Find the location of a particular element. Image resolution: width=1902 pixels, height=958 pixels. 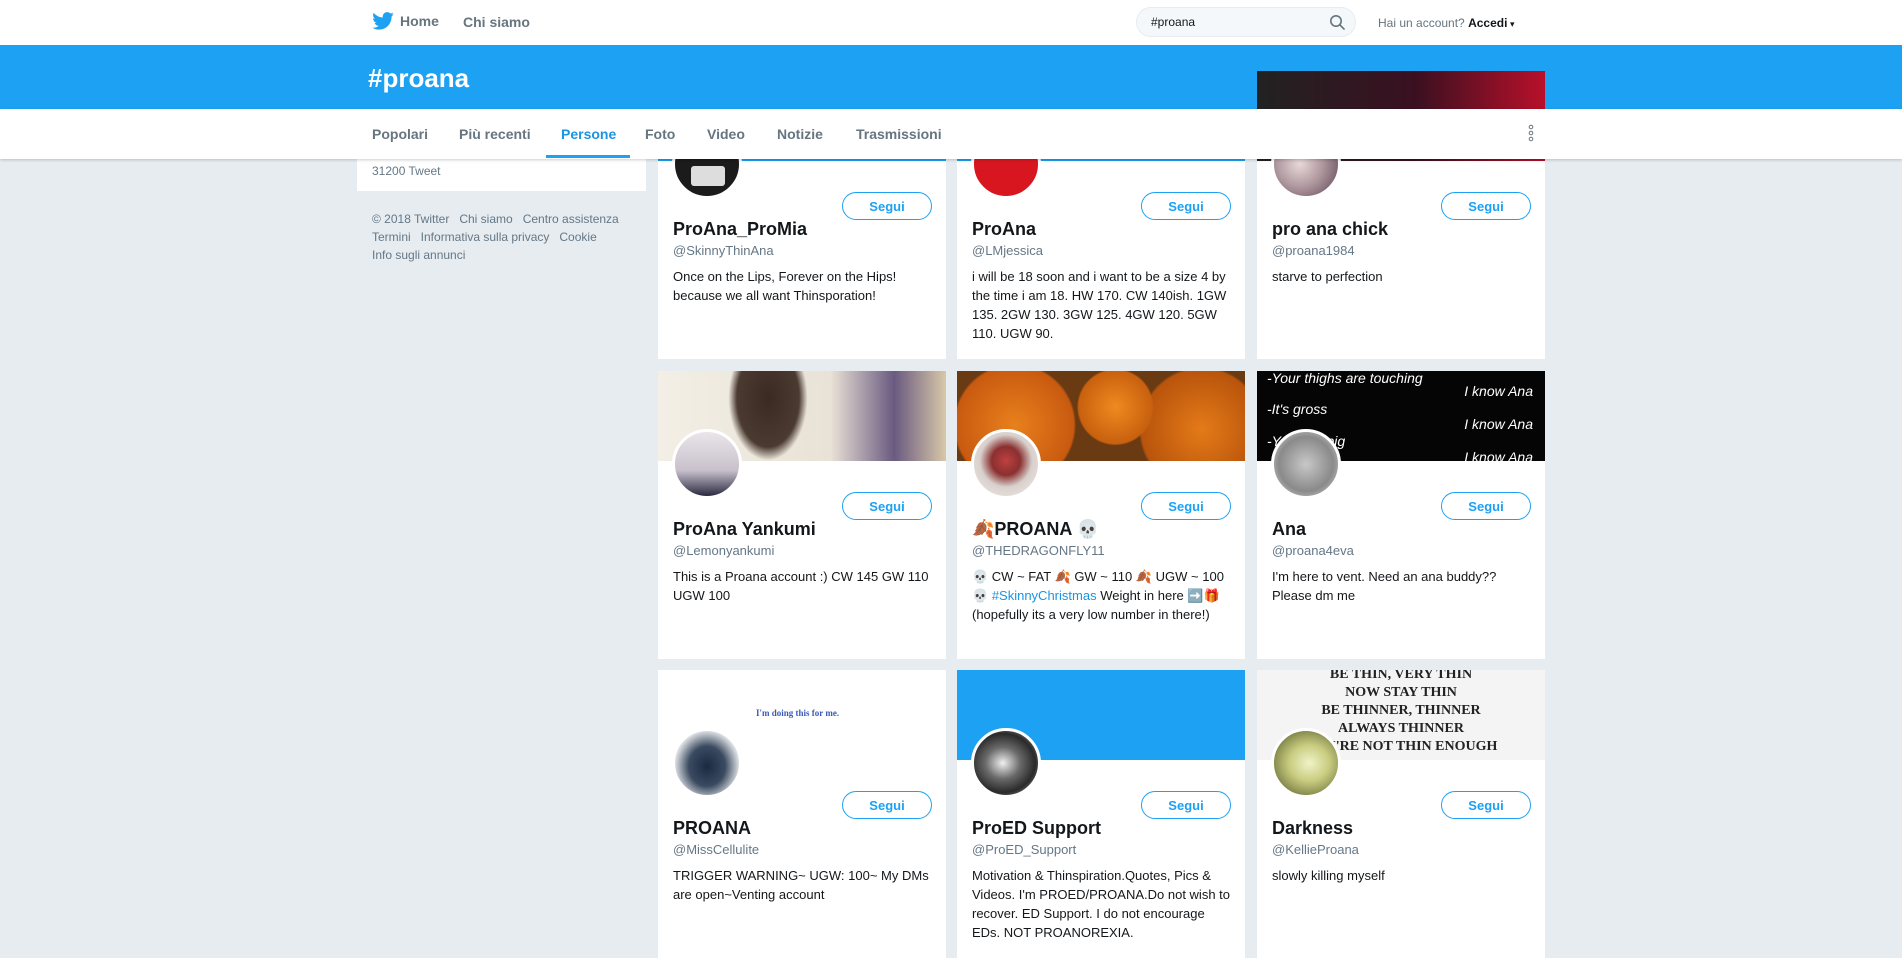

footer-about: Chi siamo is located at coordinates (485, 219).